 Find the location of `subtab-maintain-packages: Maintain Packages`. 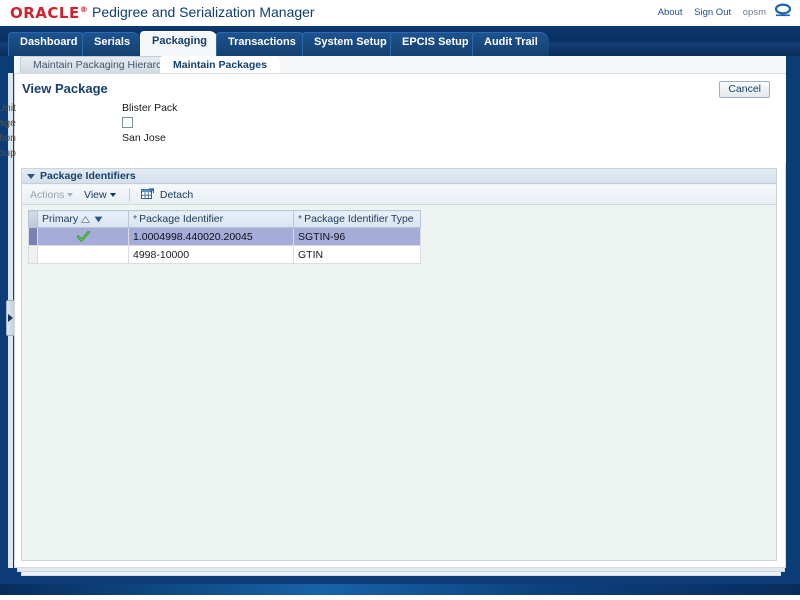

subtab-maintain-packages: Maintain Packages is located at coordinates (220, 64).